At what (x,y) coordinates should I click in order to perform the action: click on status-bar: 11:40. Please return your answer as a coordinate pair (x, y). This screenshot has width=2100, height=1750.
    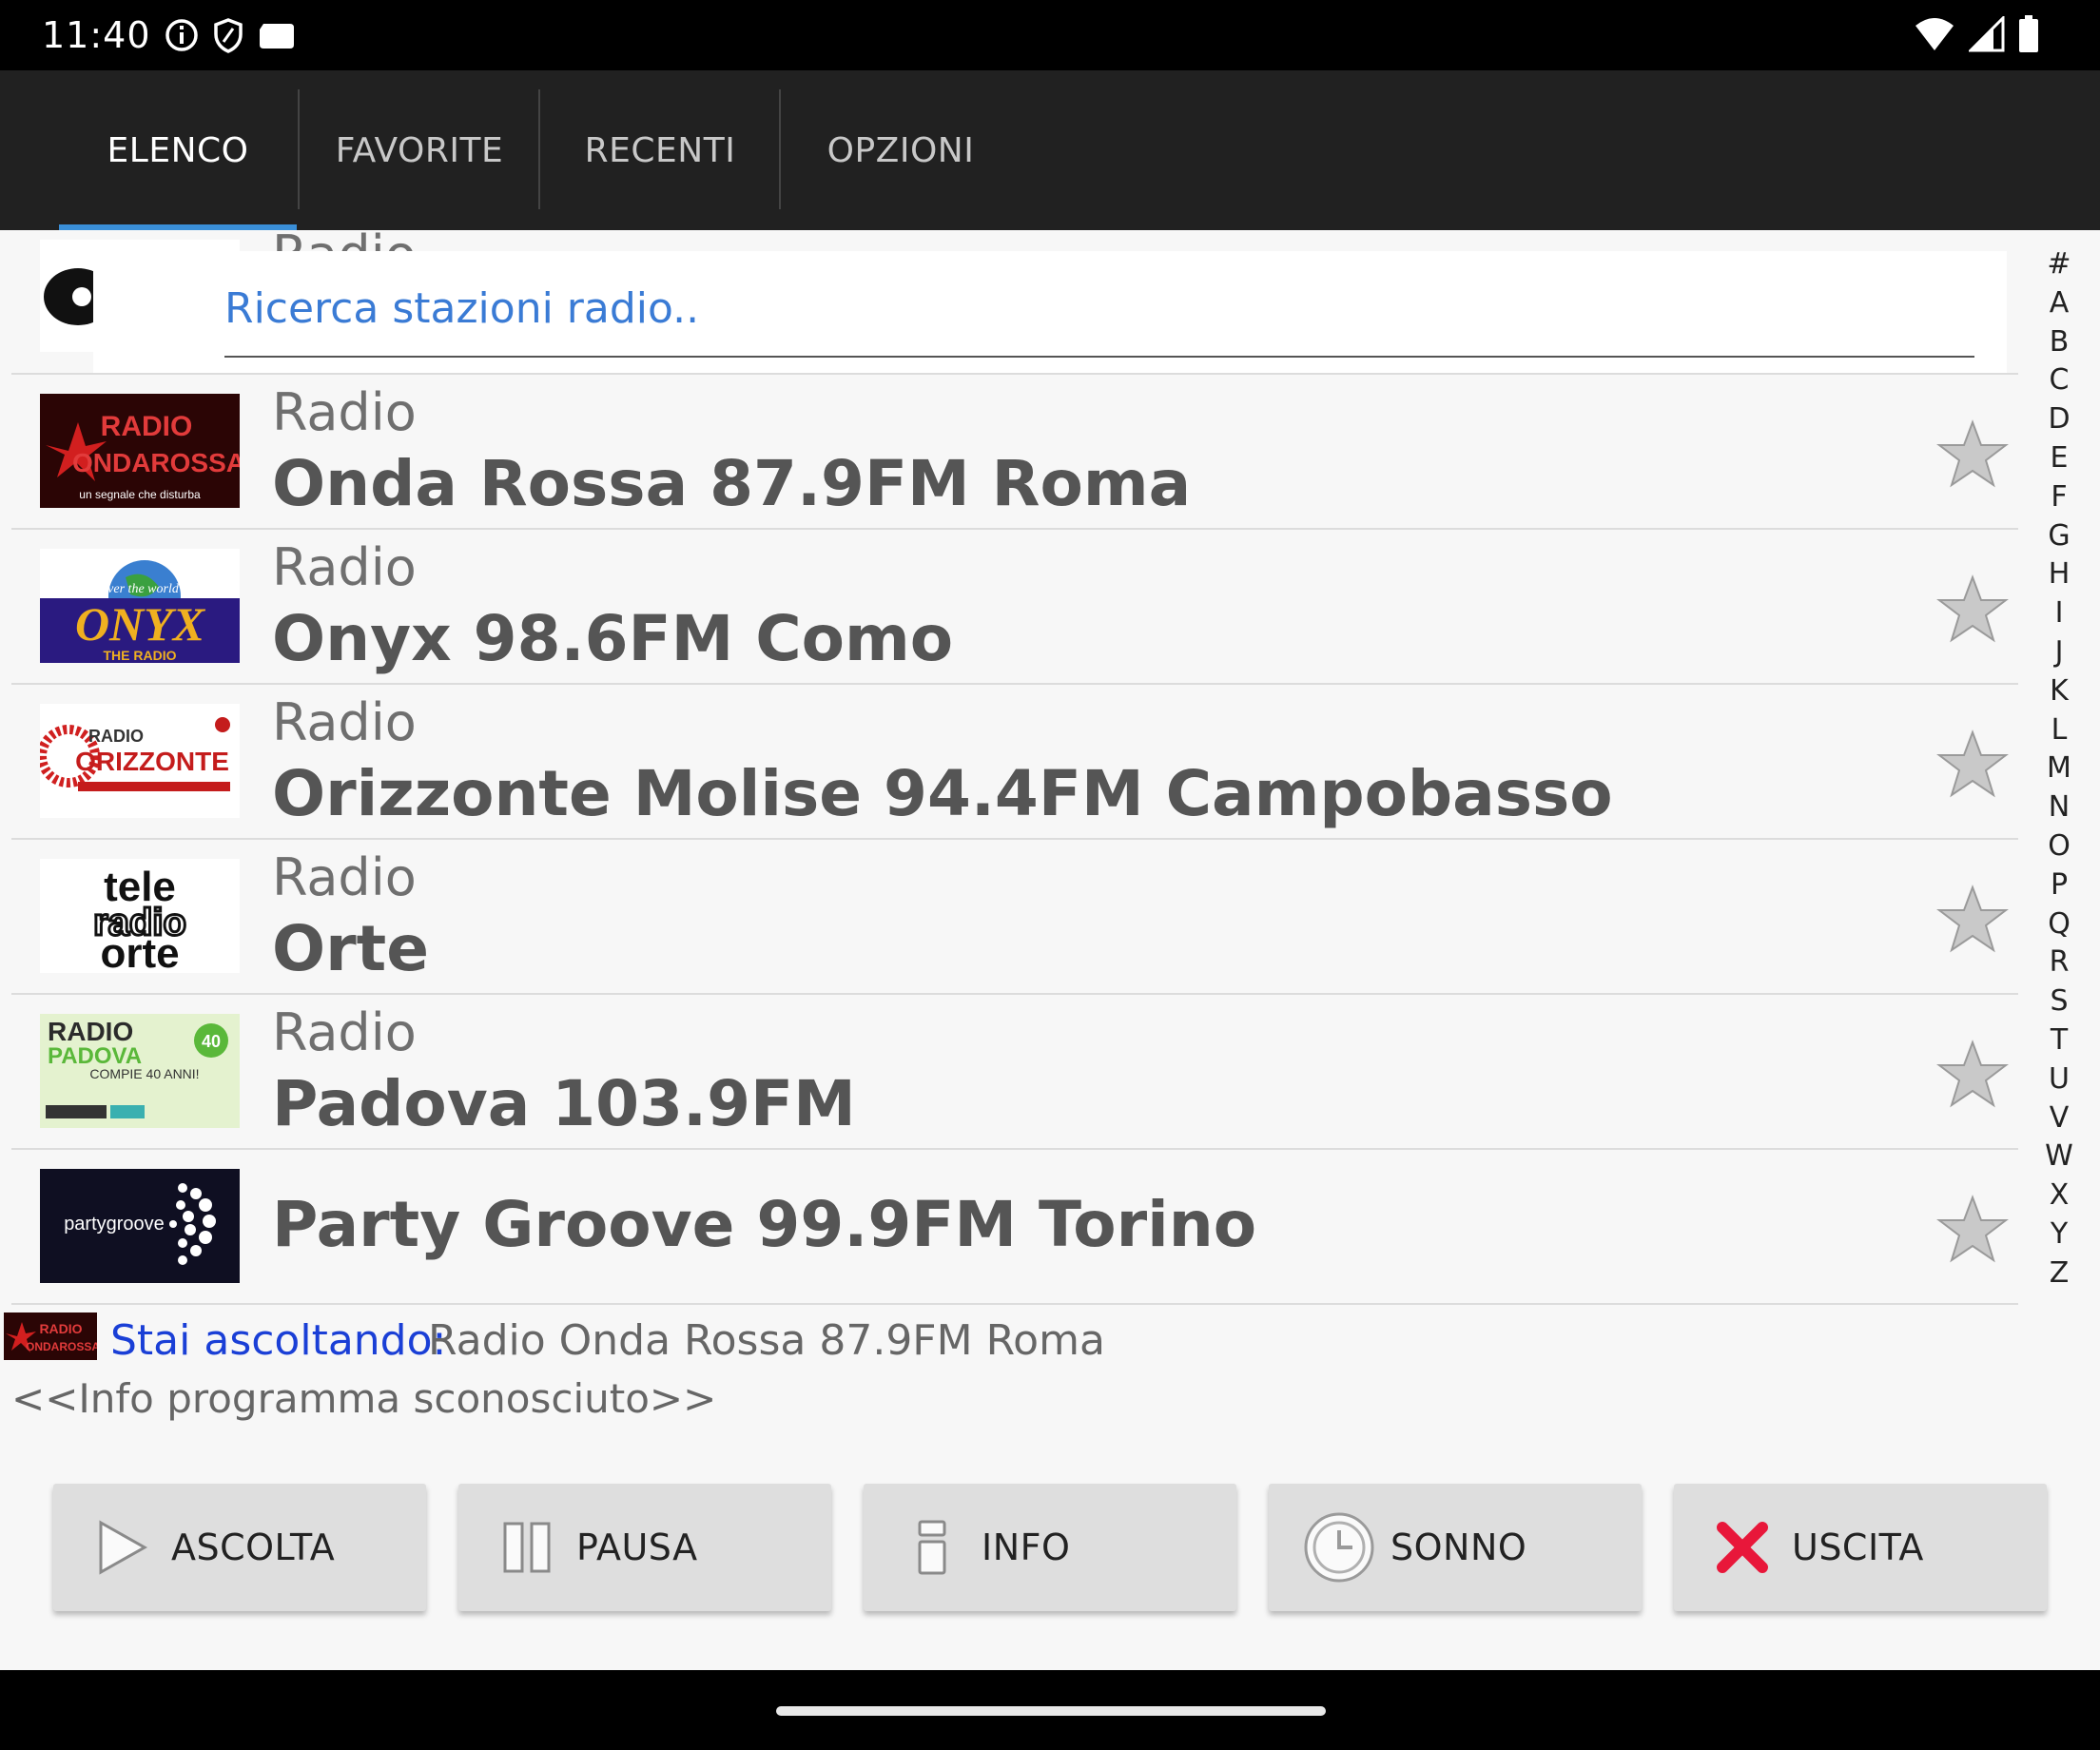
    Looking at the image, I should click on (1050, 35).